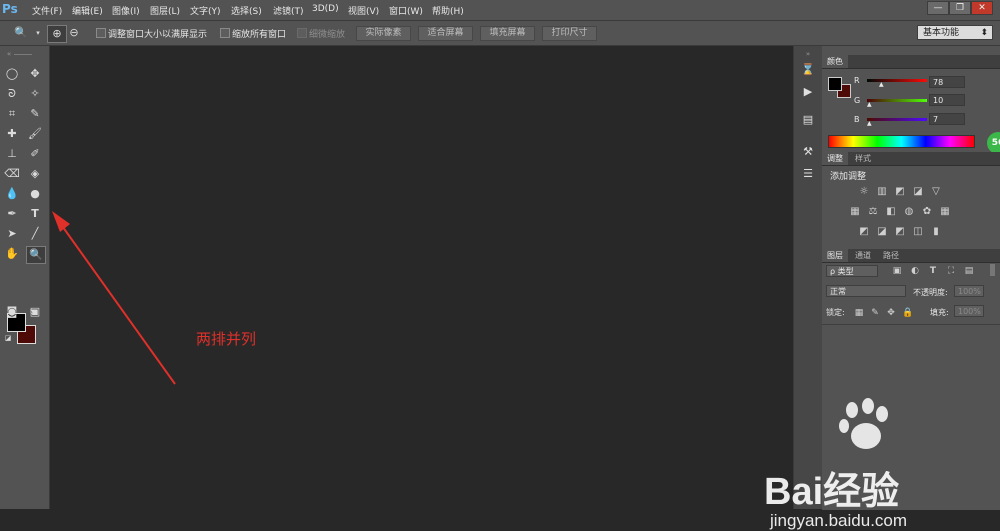 The image size is (1000, 531). Describe the element at coordinates (835, 84) in the screenshot. I see `color-panel-foreground-swatch` at that location.